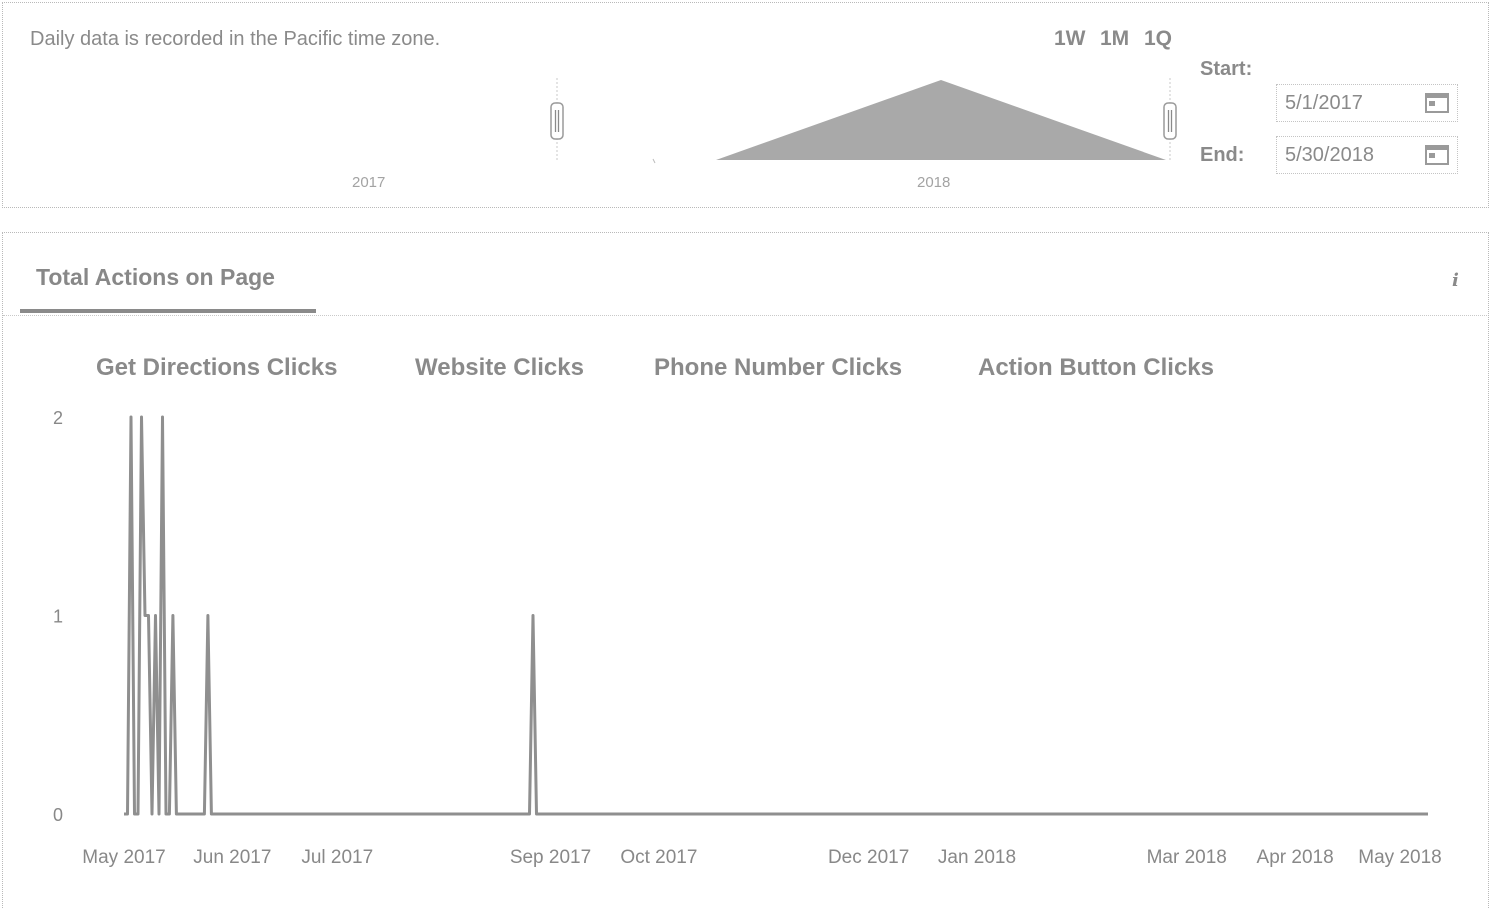 This screenshot has width=1494, height=908. What do you see at coordinates (58, 617) in the screenshot?
I see `y-tick-label: 1` at bounding box center [58, 617].